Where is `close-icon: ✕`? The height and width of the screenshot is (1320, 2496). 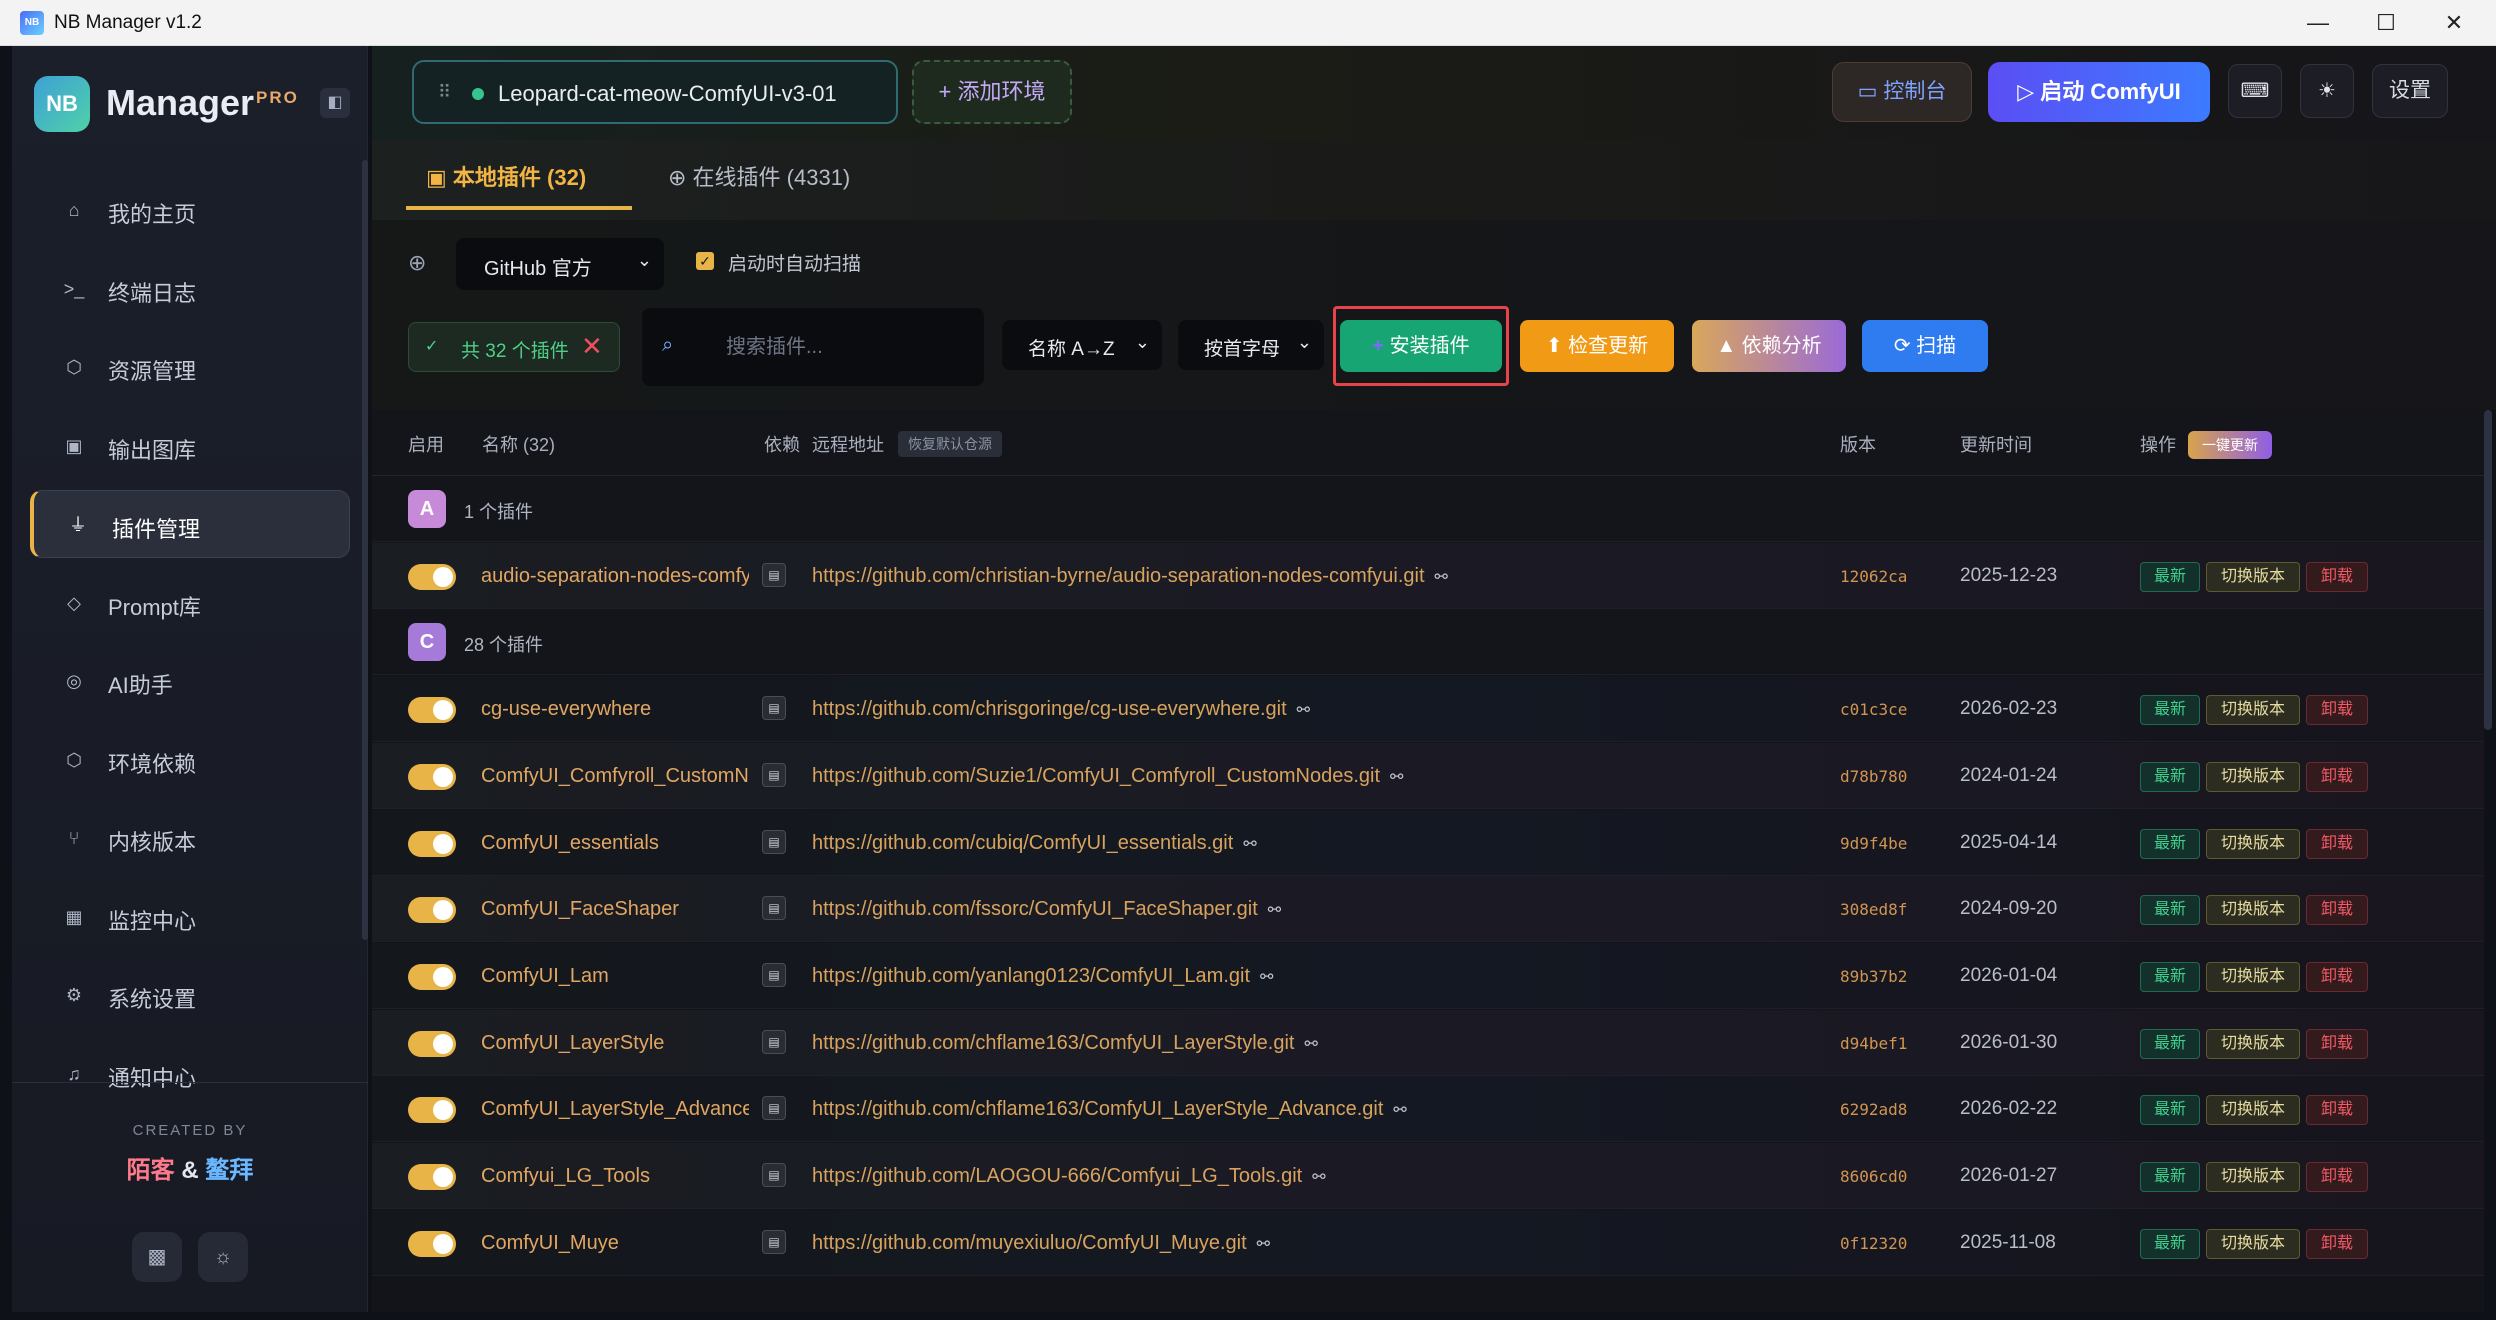 close-icon: ✕ is located at coordinates (2454, 23).